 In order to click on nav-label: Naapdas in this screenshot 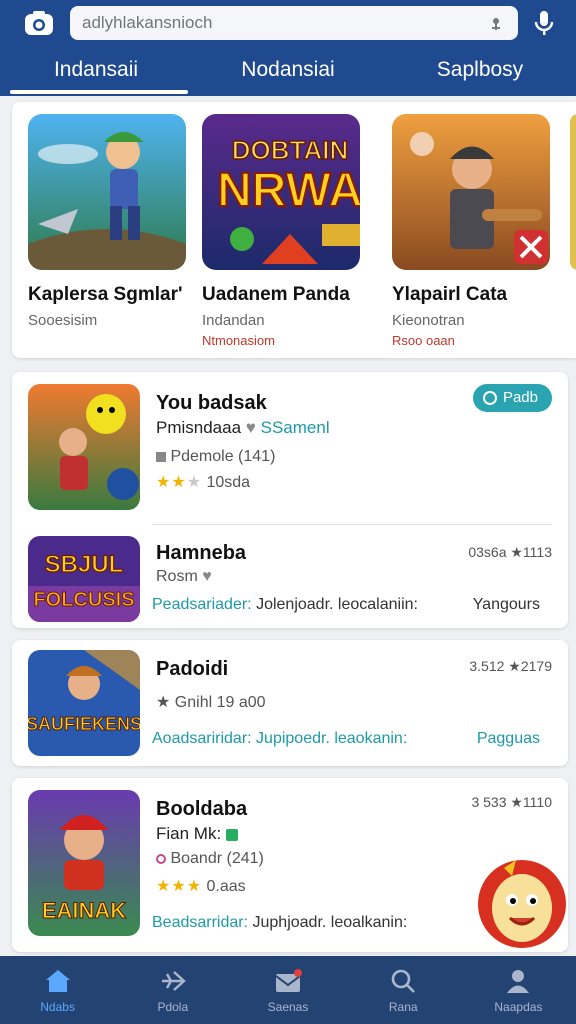, I will do `click(518, 1007)`.